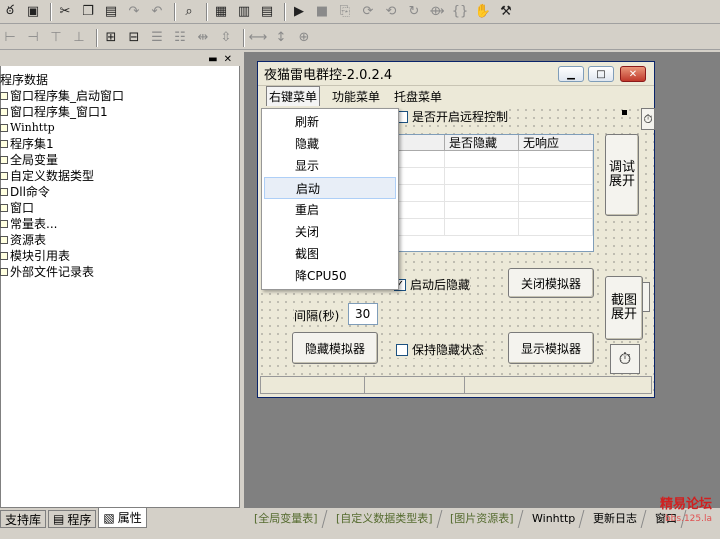 The image size is (720, 539). What do you see at coordinates (345, 12) in the screenshot?
I see `step-icon: ⎘` at bounding box center [345, 12].